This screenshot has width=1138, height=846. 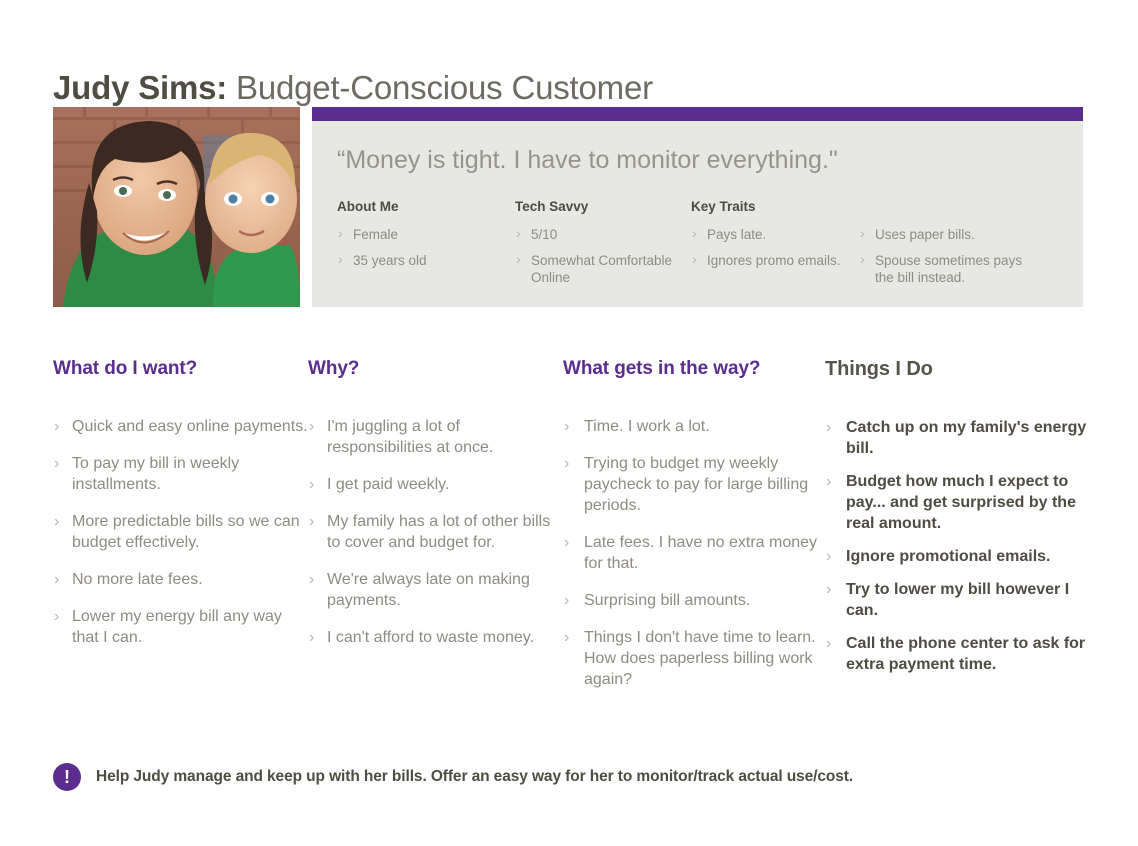 What do you see at coordinates (435, 637) in the screenshot?
I see `list-item: I can't afford to waste money.` at bounding box center [435, 637].